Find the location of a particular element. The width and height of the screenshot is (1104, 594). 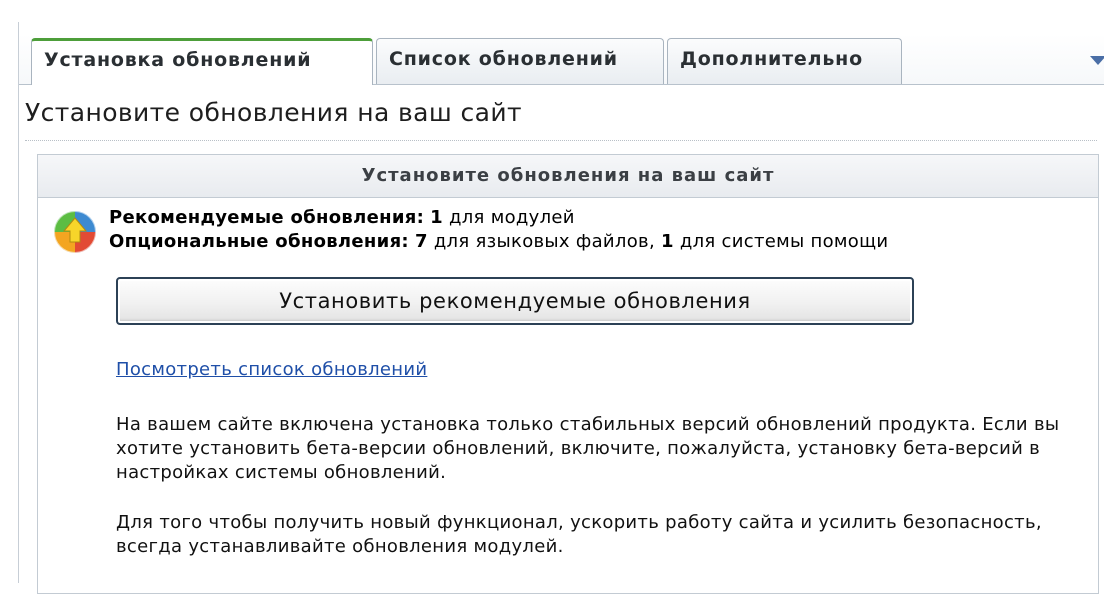

recommended-updates-line: Рекомендуемые обновления: 1 для модулей is located at coordinates (342, 217).